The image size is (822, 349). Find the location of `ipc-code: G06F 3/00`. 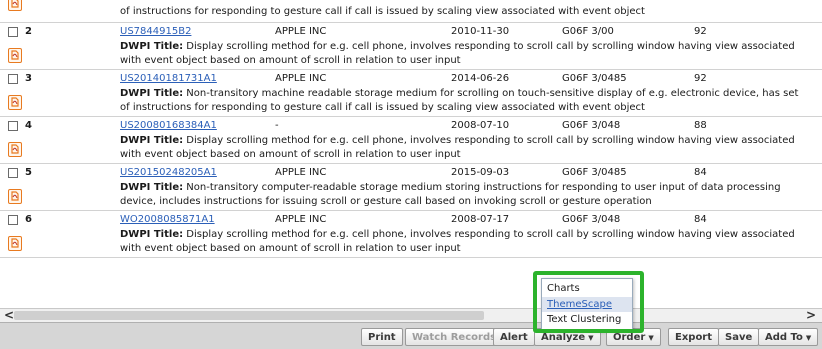

ipc-code: G06F 3/00 is located at coordinates (588, 31).